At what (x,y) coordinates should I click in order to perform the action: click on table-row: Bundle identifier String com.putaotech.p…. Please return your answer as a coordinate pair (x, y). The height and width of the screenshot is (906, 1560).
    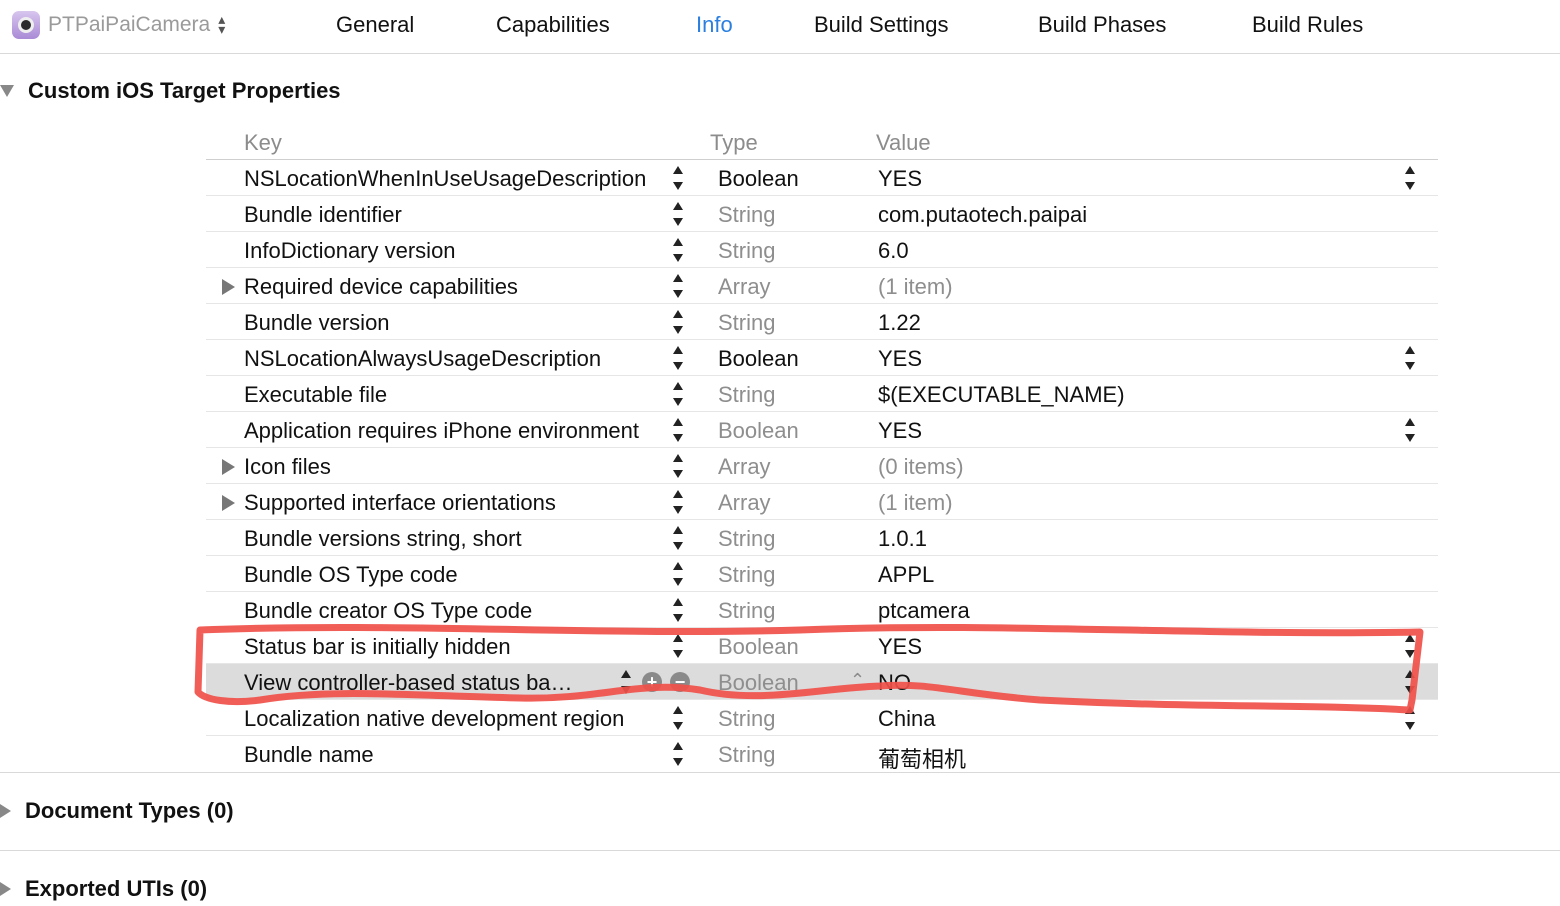
    Looking at the image, I should click on (822, 214).